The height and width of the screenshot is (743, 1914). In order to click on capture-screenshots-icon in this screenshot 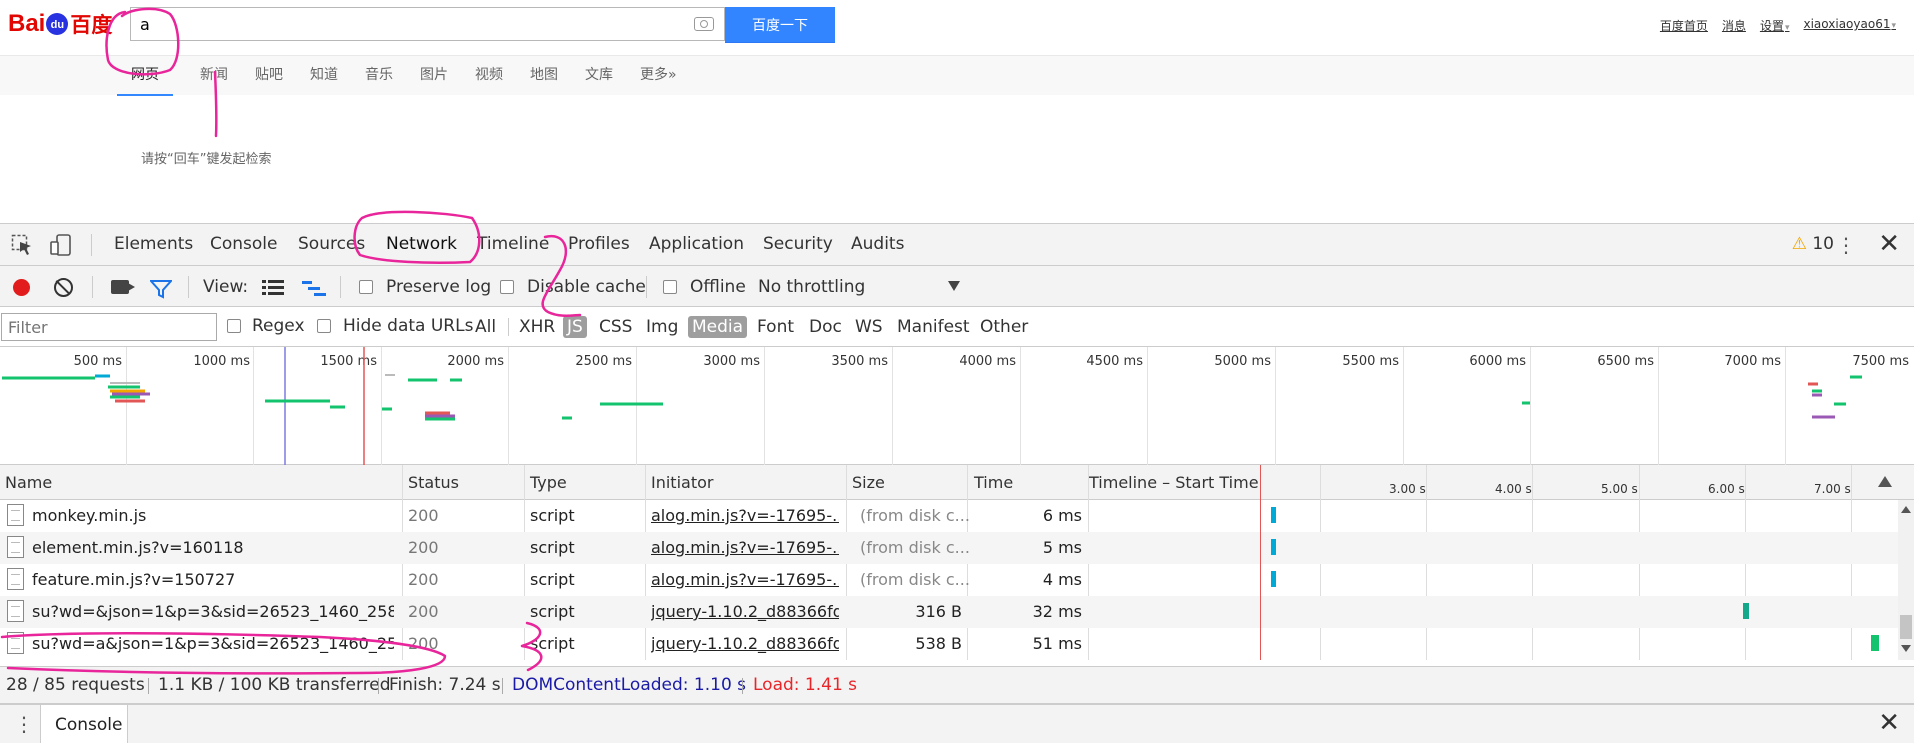, I will do `click(123, 287)`.